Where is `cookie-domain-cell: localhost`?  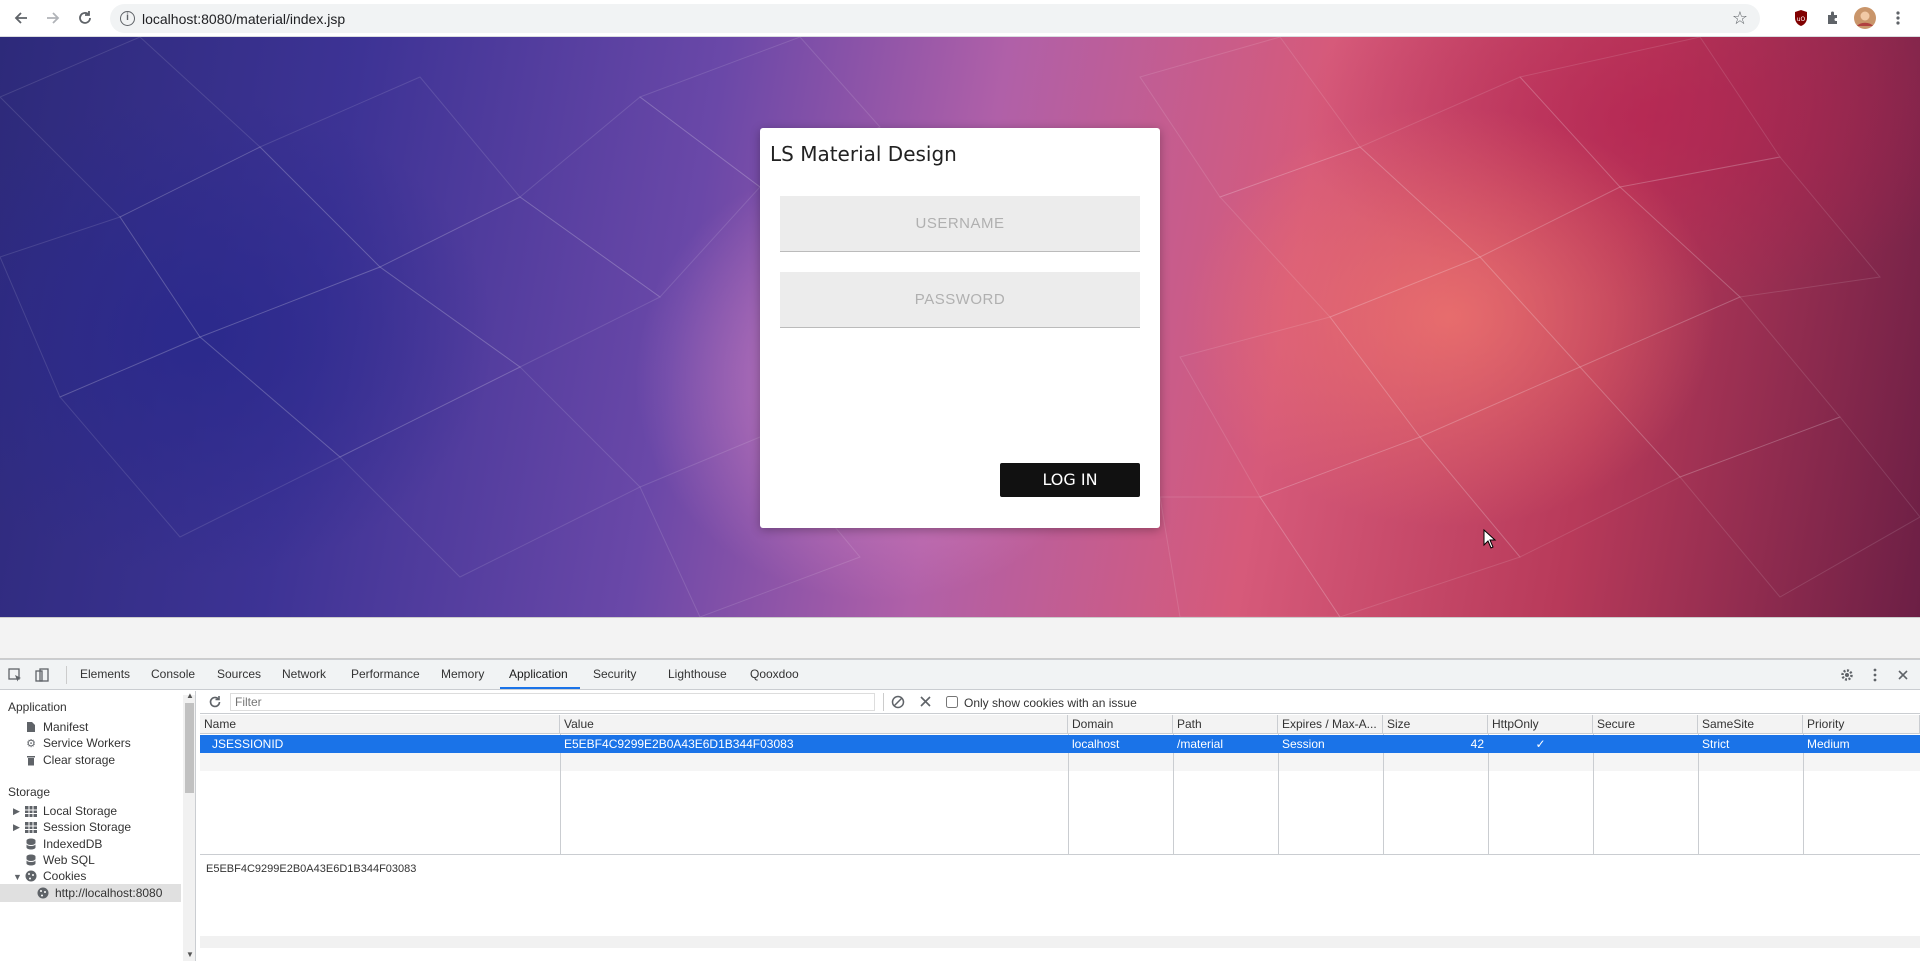
cookie-domain-cell: localhost is located at coordinates (1120, 744).